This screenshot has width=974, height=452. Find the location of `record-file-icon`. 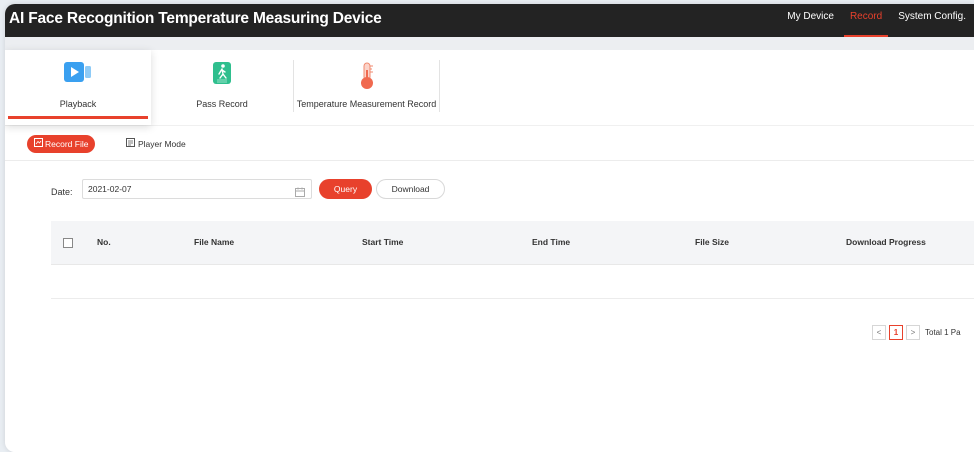

record-file-icon is located at coordinates (38, 144).